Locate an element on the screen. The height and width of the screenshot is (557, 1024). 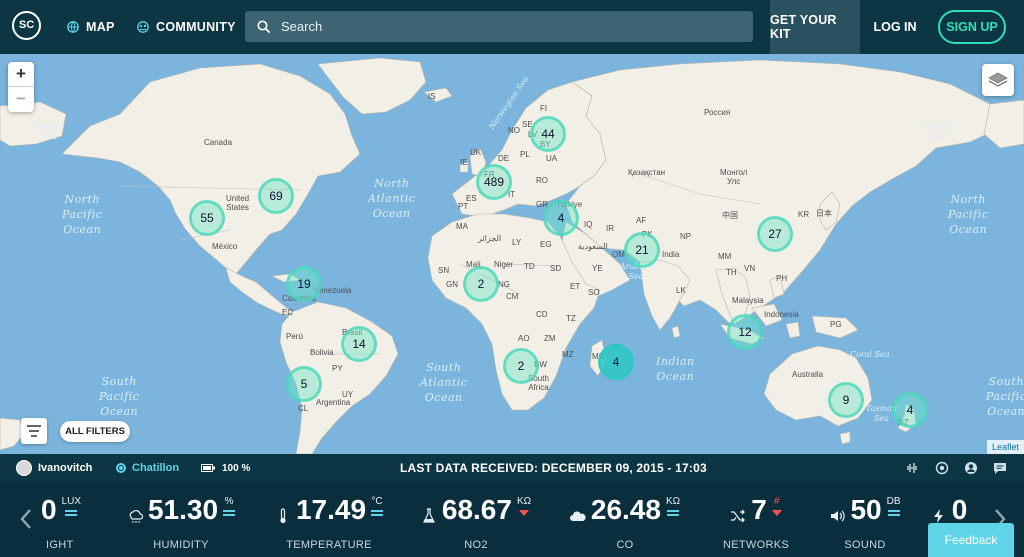
ocean-label: Indian Ocean is located at coordinates (675, 369).